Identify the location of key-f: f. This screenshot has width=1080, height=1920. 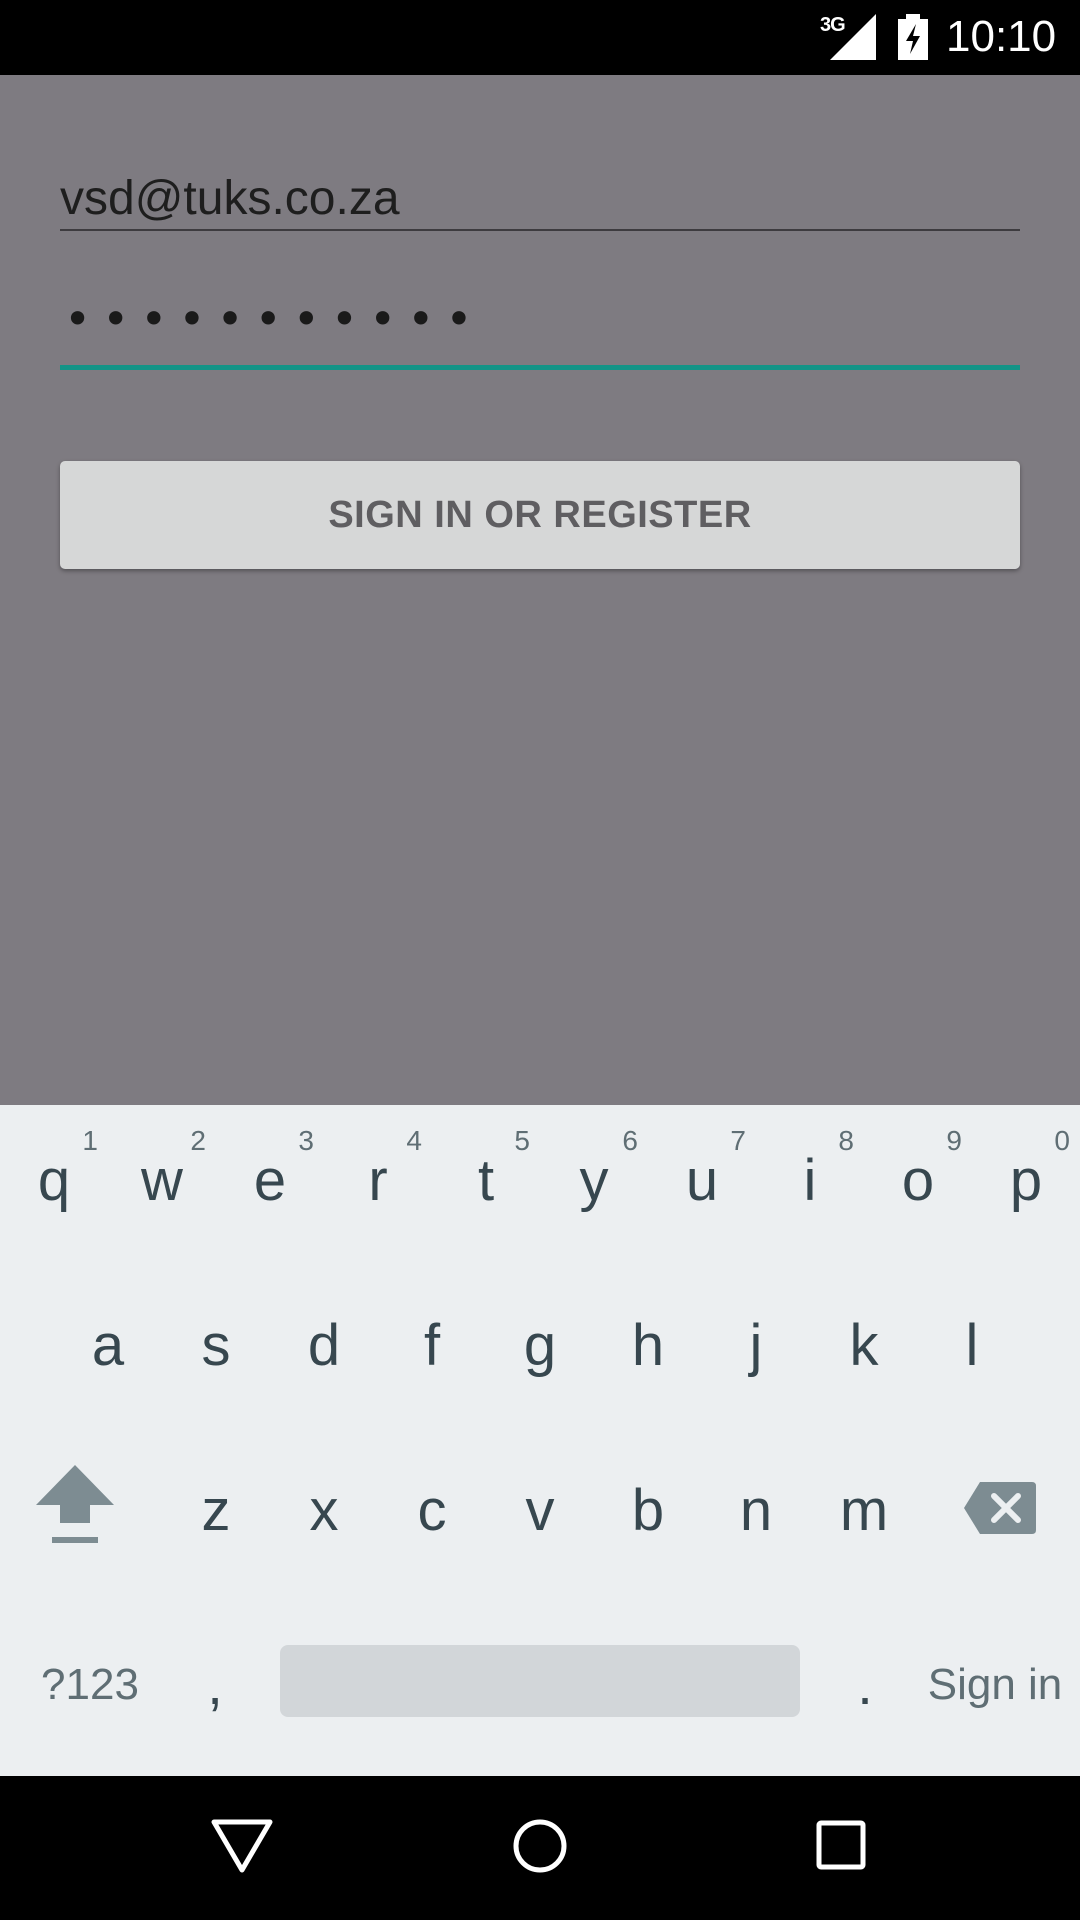
(432, 1335).